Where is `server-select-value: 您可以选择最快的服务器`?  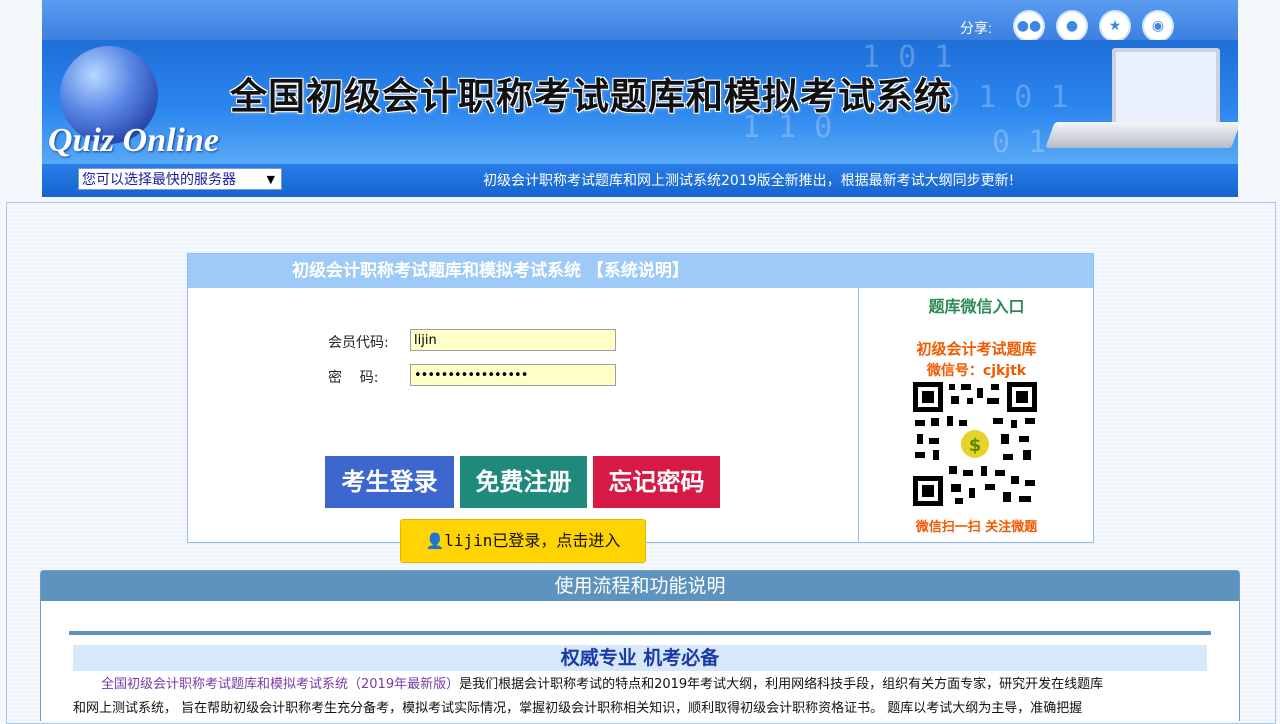
server-select-value: 您可以选择最快的服务器 is located at coordinates (159, 180).